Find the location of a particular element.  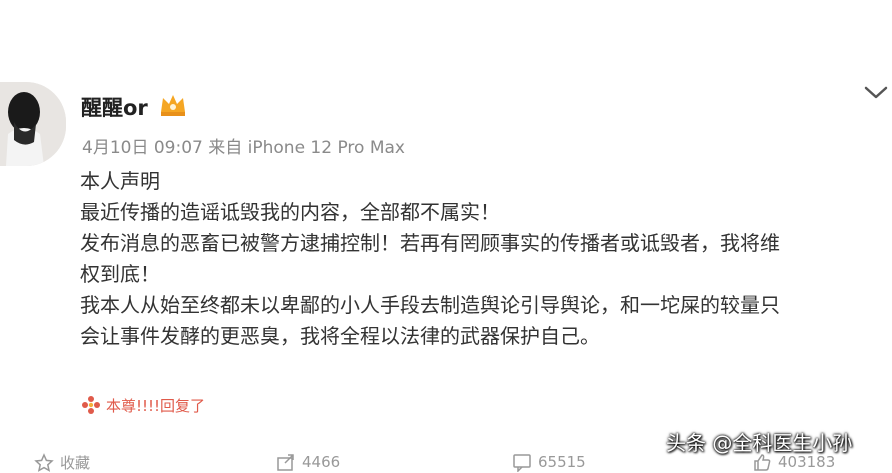

comment-icon is located at coordinates (522, 463).